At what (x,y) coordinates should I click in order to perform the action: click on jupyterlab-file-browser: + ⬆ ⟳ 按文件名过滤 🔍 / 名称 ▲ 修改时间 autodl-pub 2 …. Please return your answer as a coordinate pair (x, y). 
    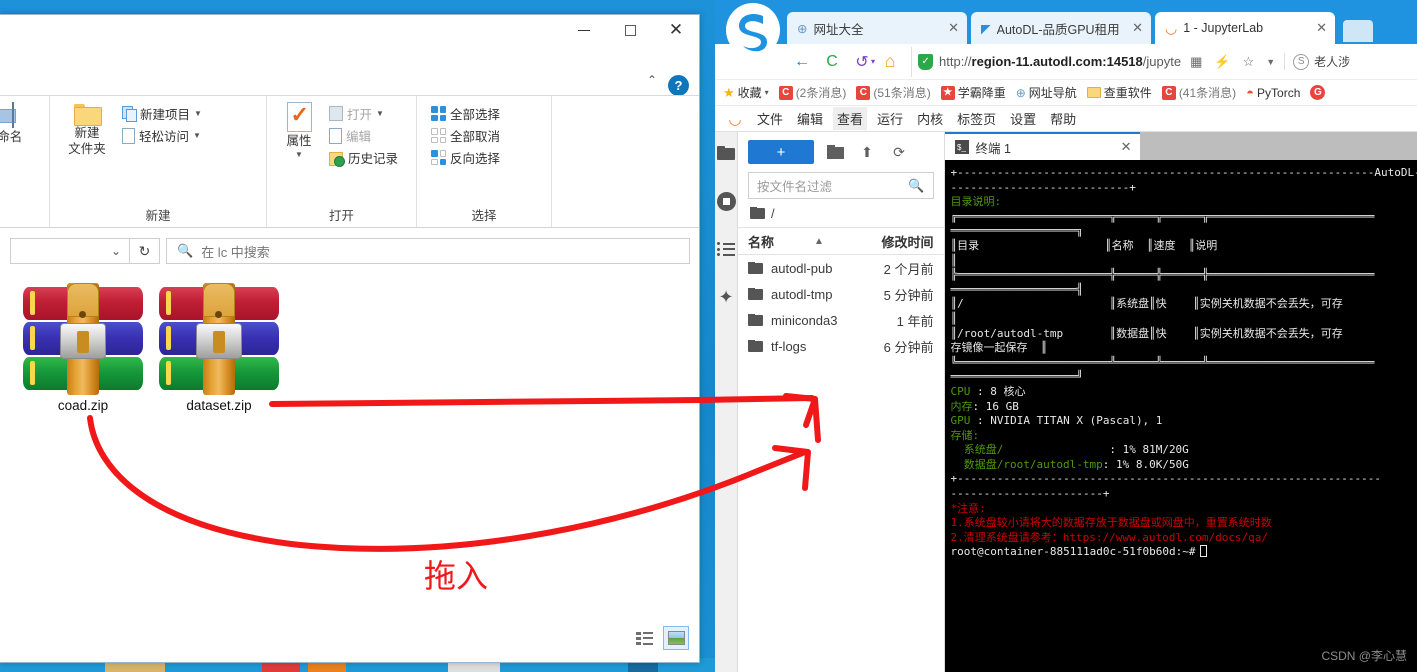
    Looking at the image, I should click on (841, 402).